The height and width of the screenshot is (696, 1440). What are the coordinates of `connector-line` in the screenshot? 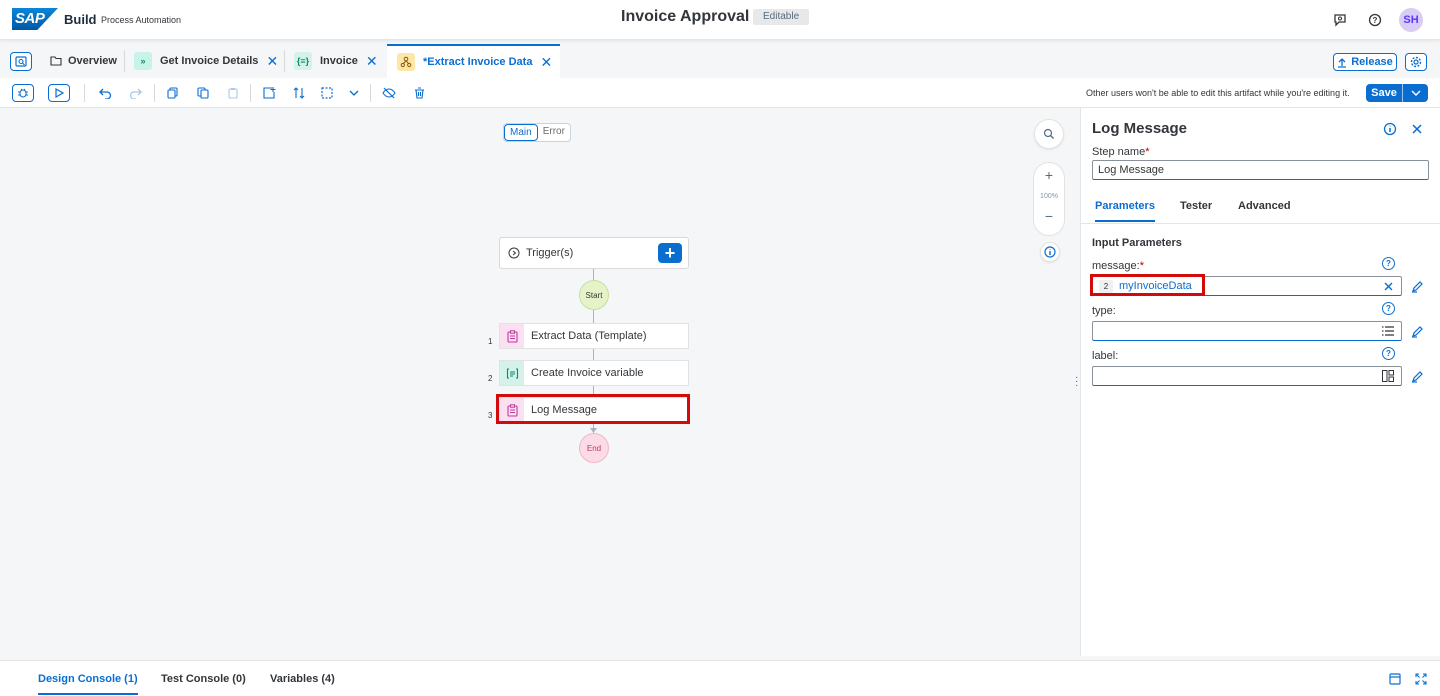 It's located at (593, 354).